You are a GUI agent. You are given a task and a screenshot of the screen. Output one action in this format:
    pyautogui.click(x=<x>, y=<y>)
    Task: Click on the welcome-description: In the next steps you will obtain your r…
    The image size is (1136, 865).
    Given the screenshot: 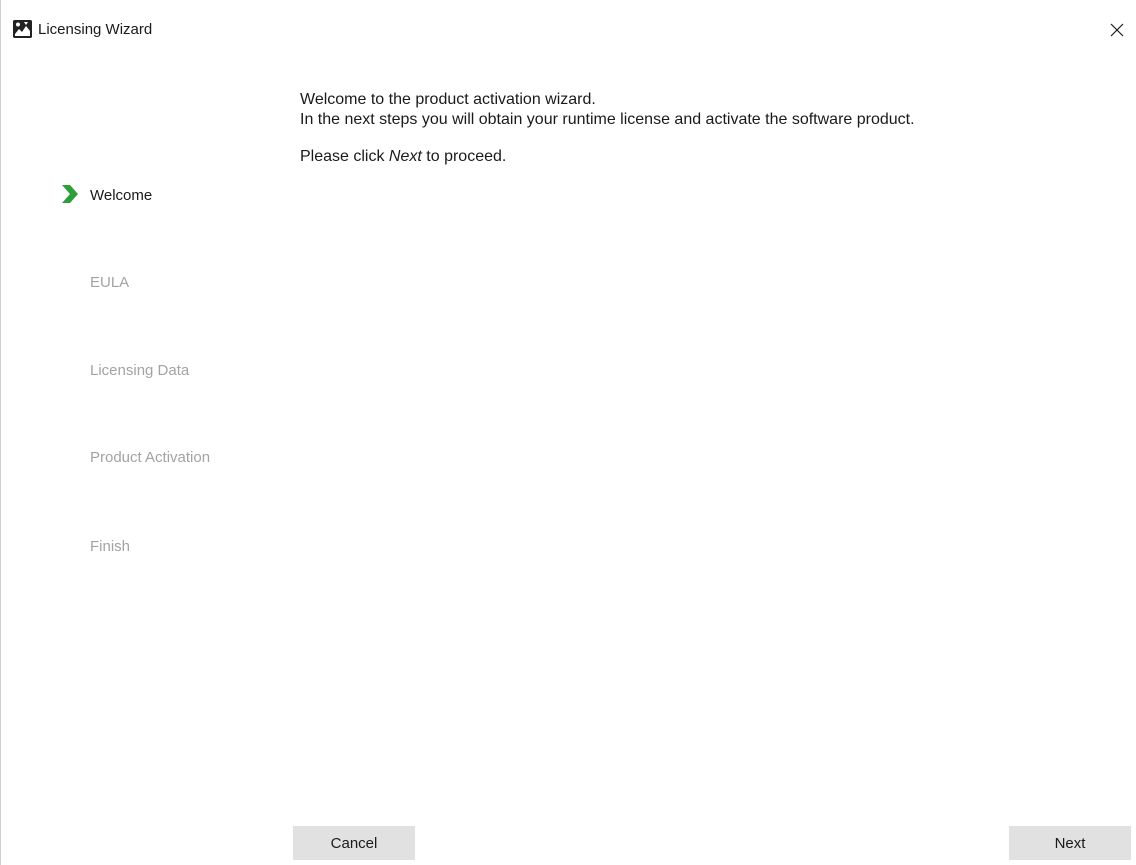 What is the action you would take?
    pyautogui.click(x=607, y=119)
    